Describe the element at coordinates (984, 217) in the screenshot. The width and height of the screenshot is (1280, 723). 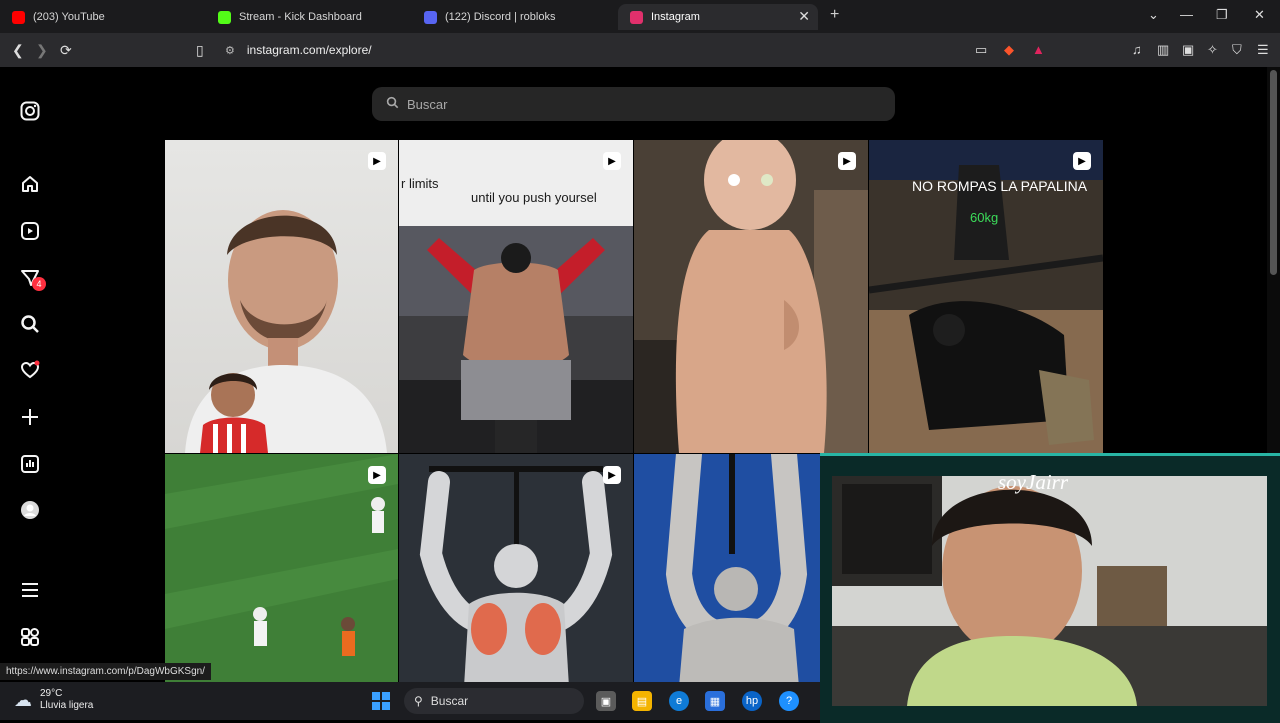
I see `tile-4-caption-b: 60kg` at that location.